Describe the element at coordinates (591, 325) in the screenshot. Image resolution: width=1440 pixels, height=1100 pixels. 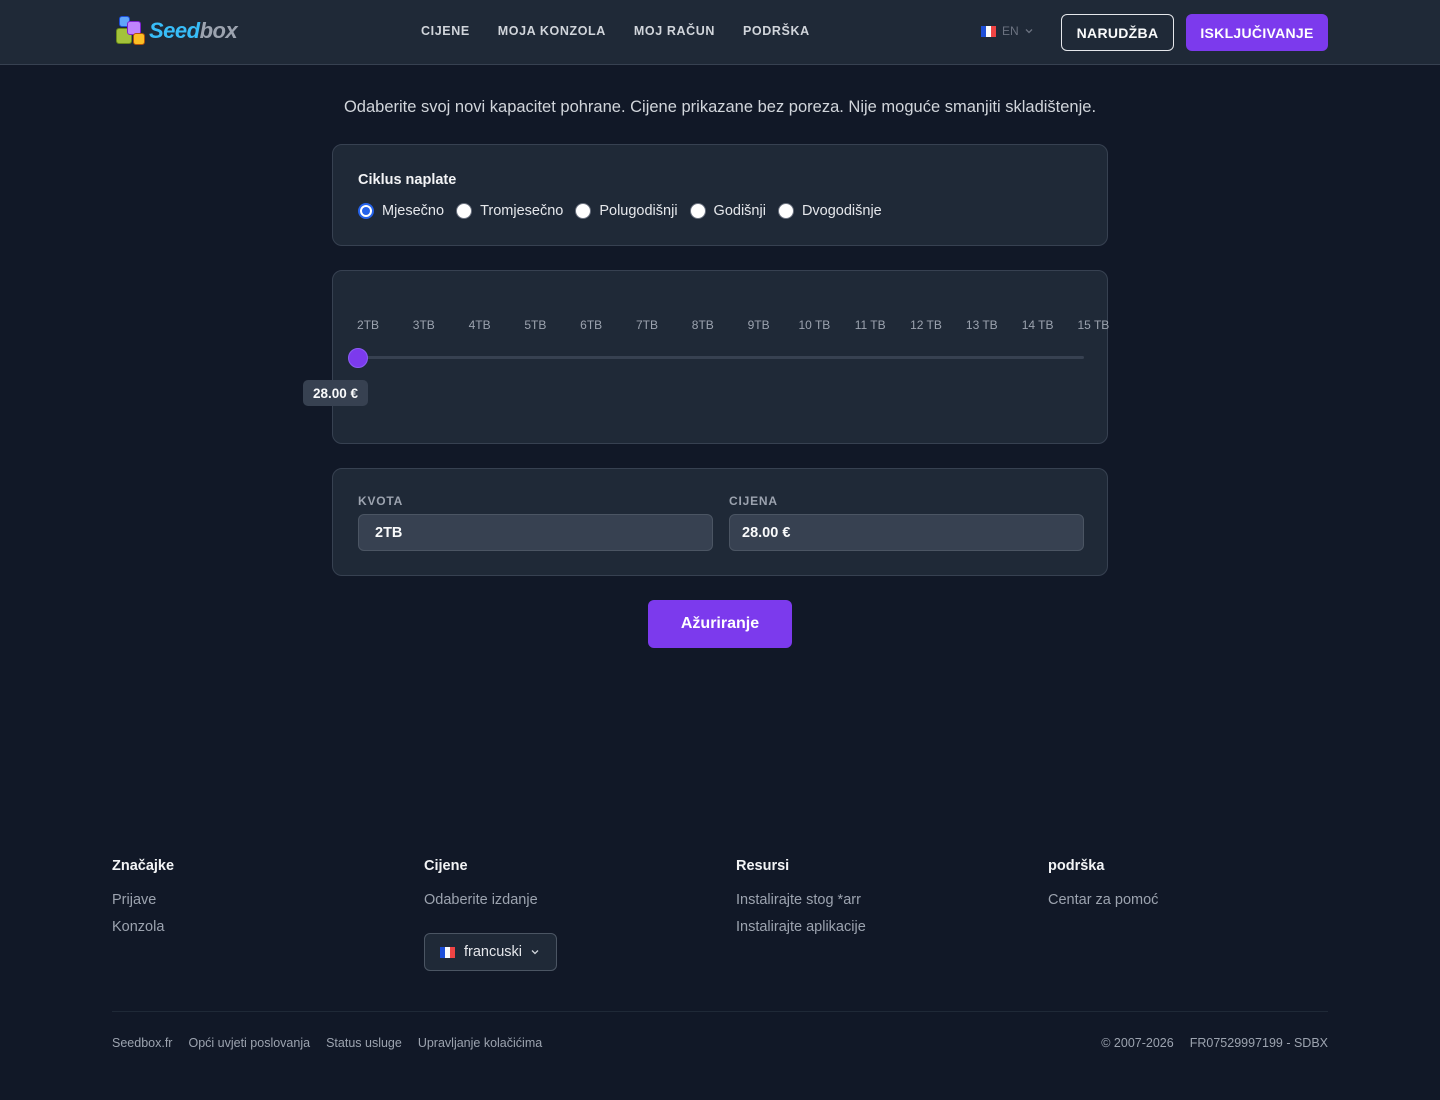
I see `slider-tick-label: 6TB` at that location.